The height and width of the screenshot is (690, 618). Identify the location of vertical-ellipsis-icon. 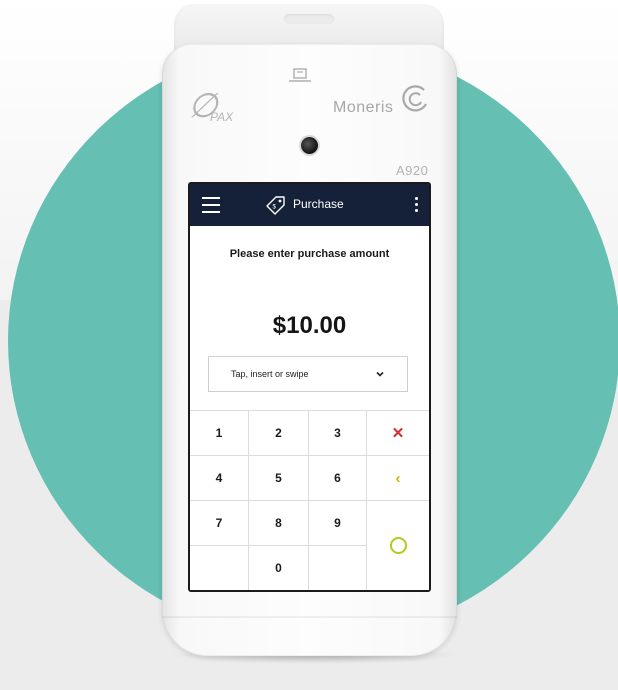
(417, 205).